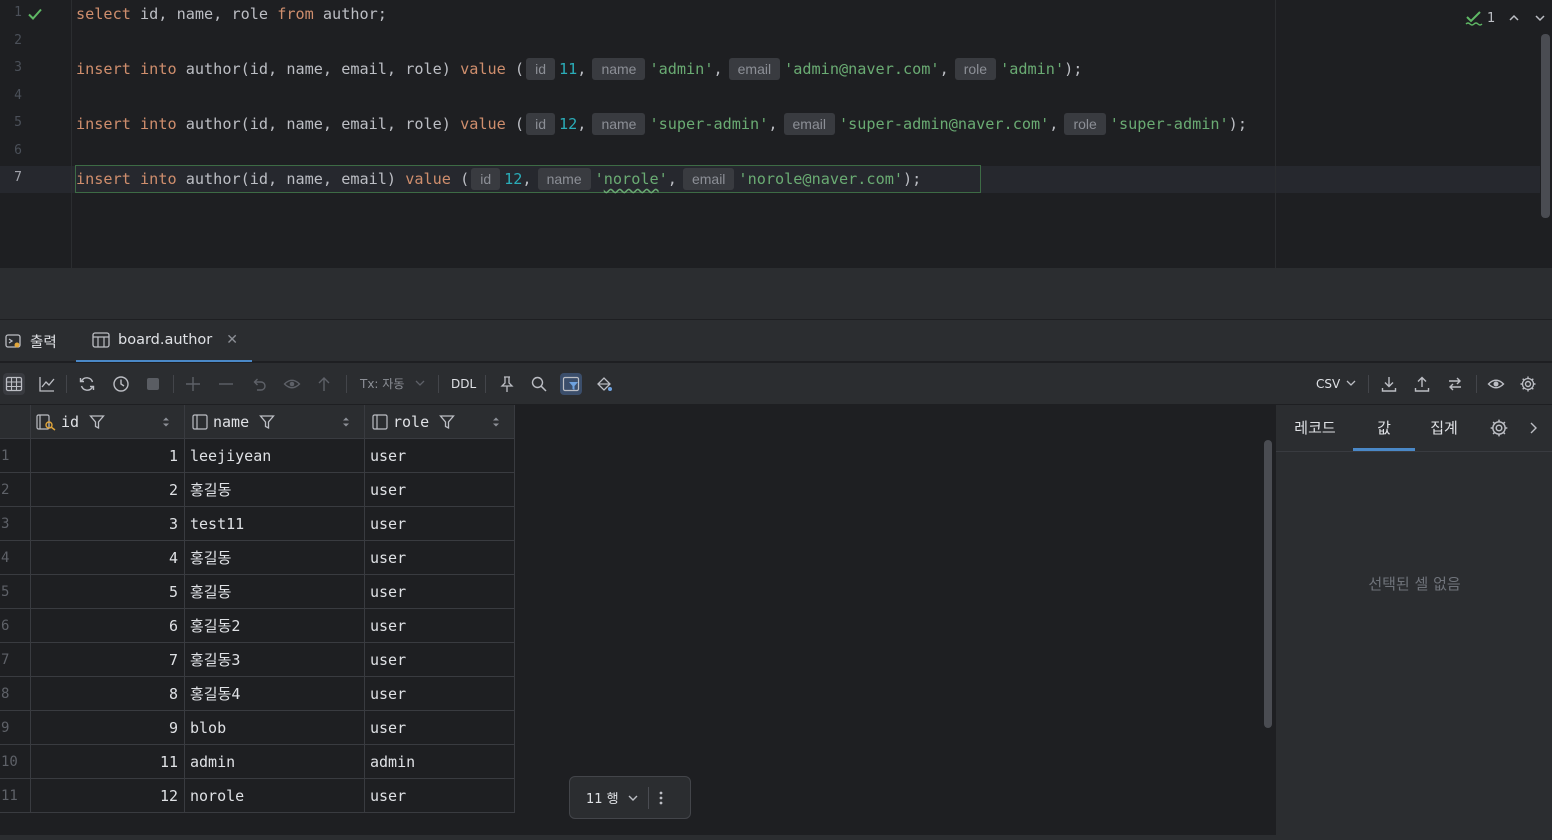  Describe the element at coordinates (463, 384) in the screenshot. I see `ddl-button: DDL` at that location.